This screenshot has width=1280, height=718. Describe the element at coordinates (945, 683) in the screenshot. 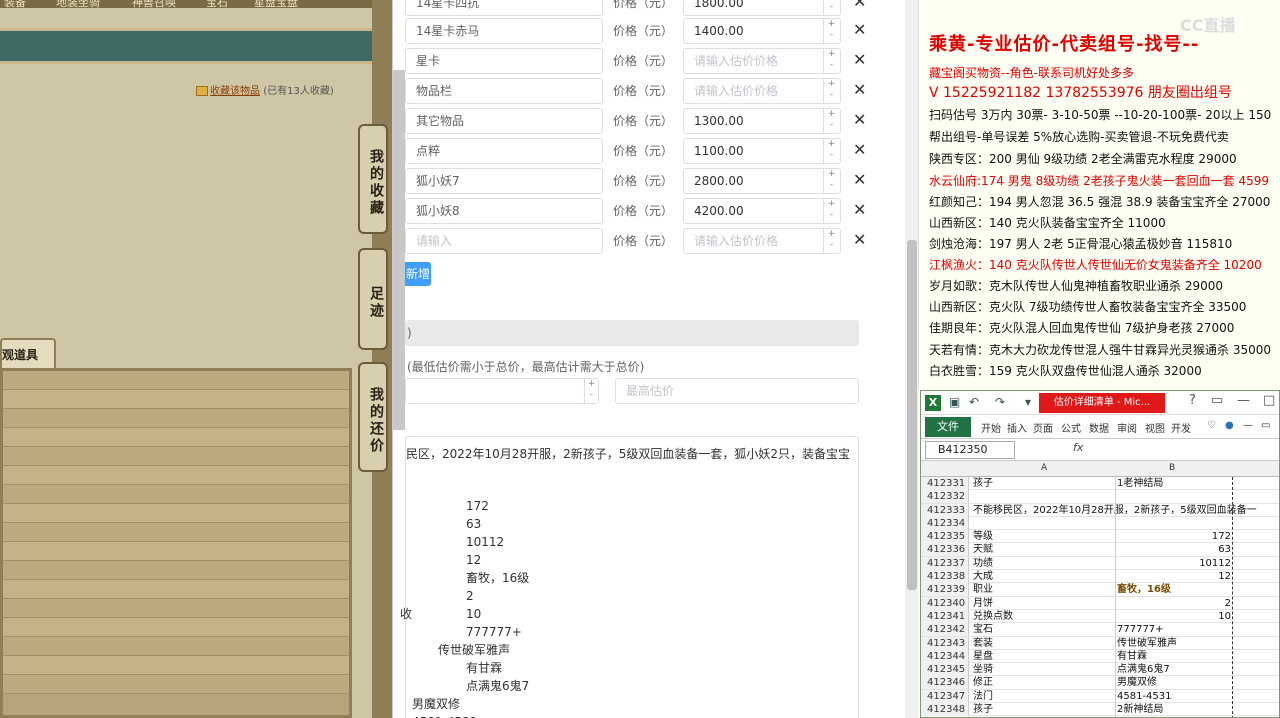

I see `row-number: 412346` at that location.